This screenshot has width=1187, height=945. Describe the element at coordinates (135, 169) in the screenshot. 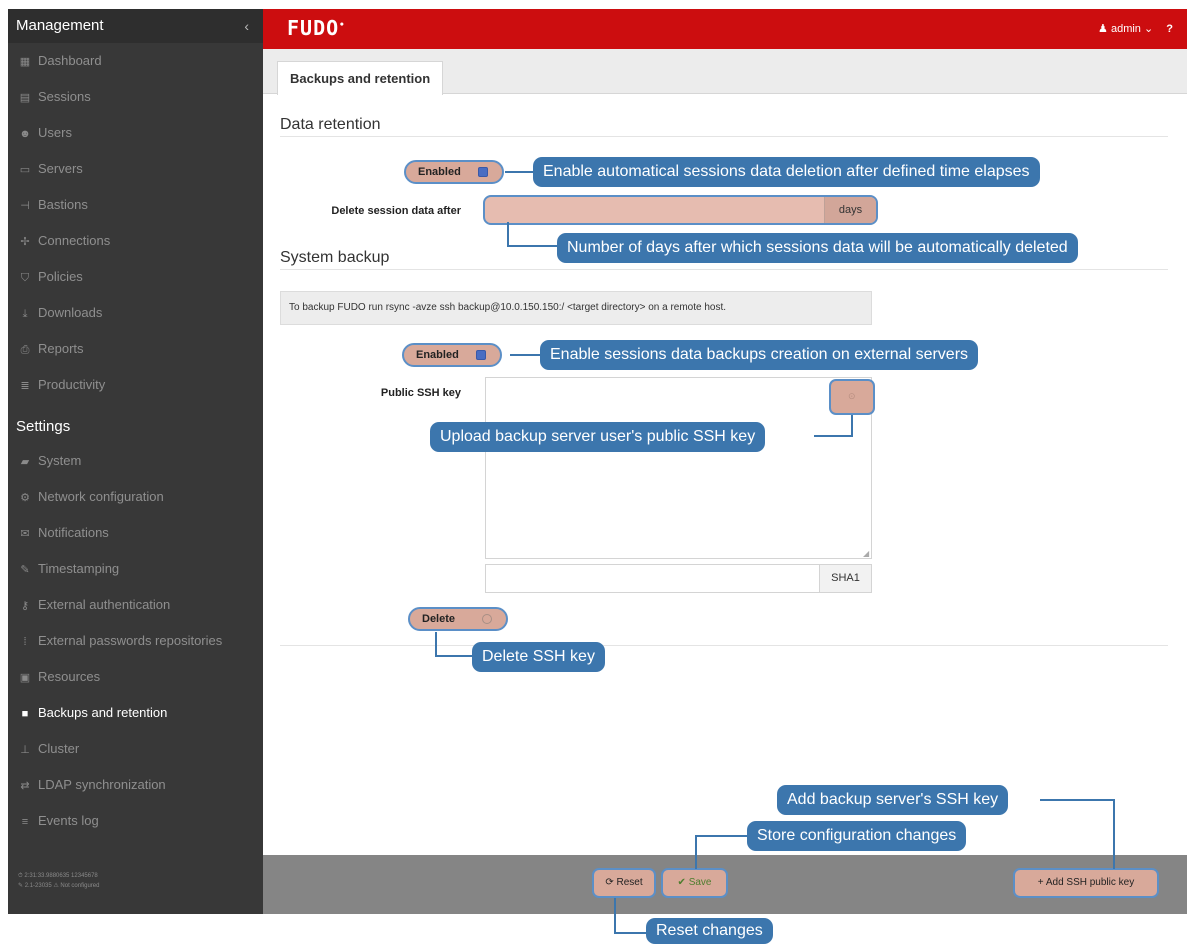

I see `sidebar-item-servers: ▭ Servers` at that location.